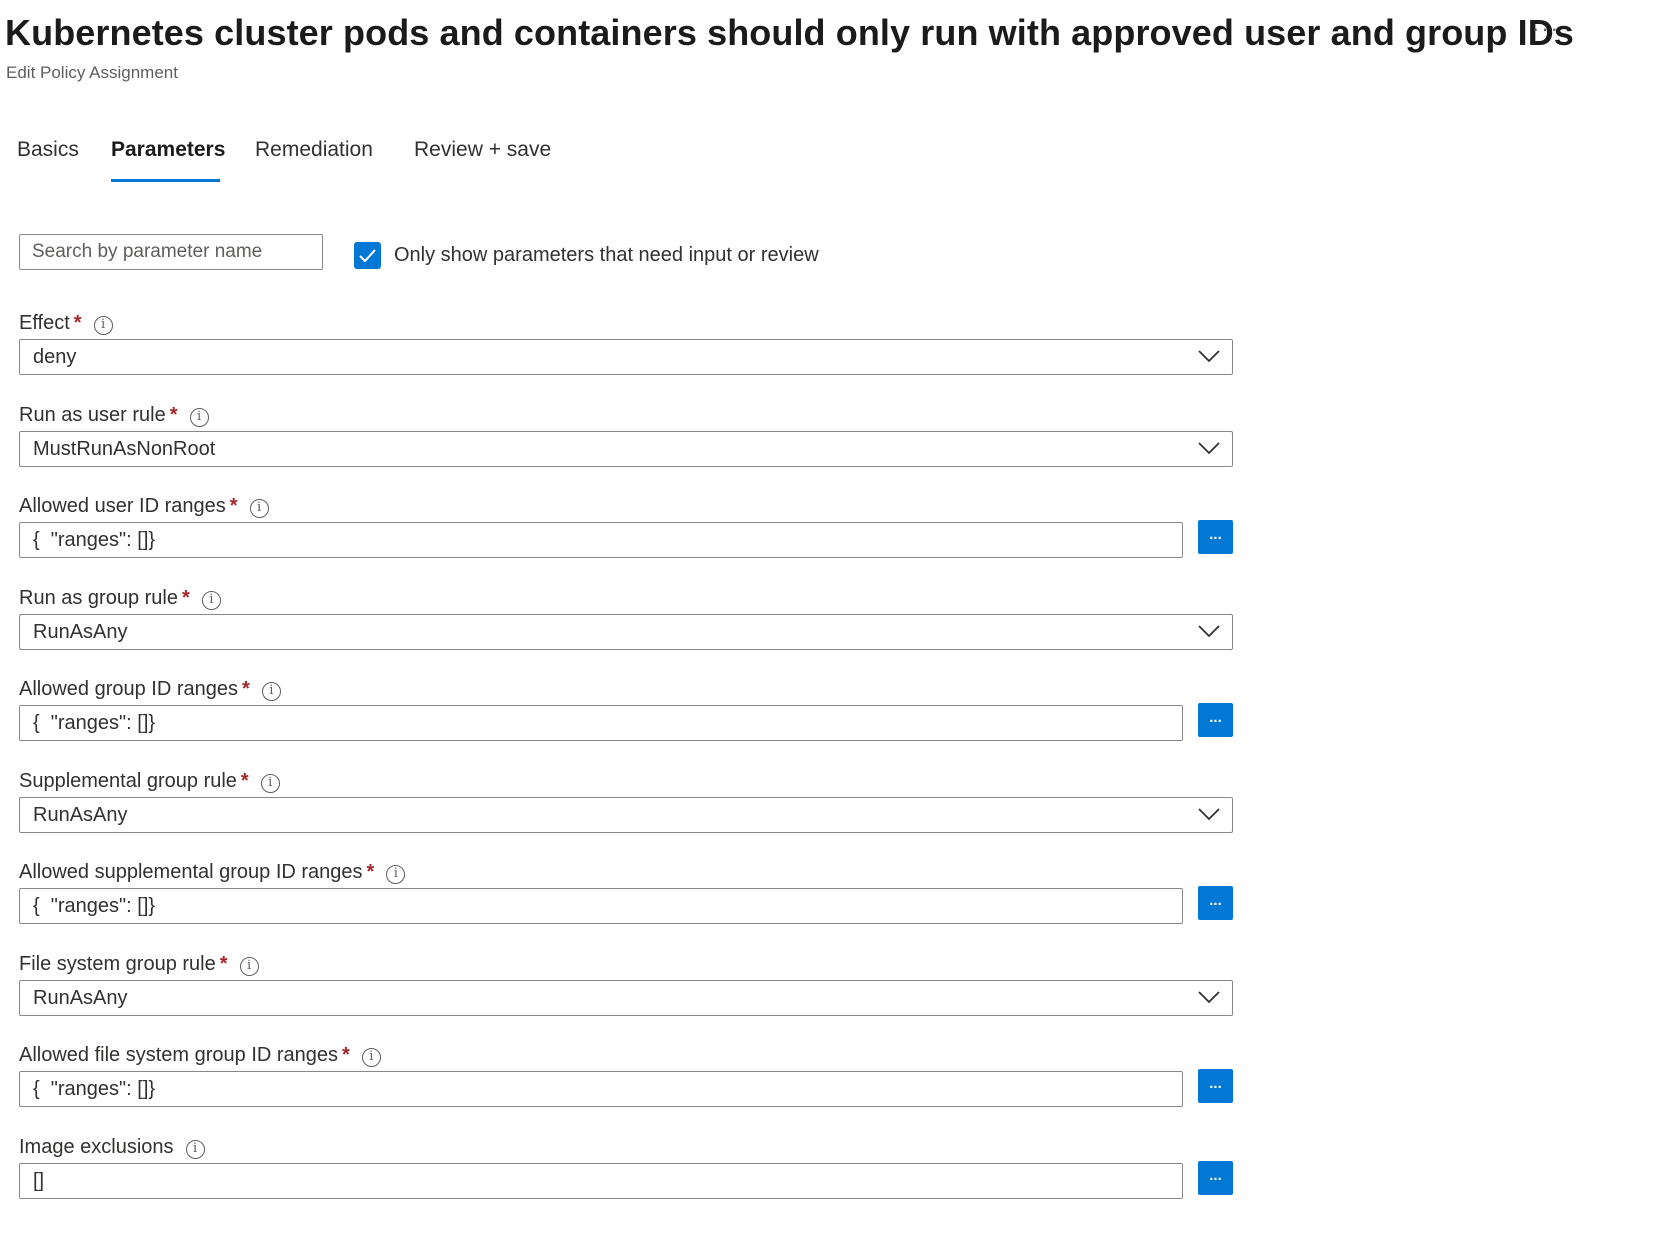 This screenshot has height=1240, width=1663. I want to click on field-label-text: Allowed file system group ID ranges, so click(179, 1055).